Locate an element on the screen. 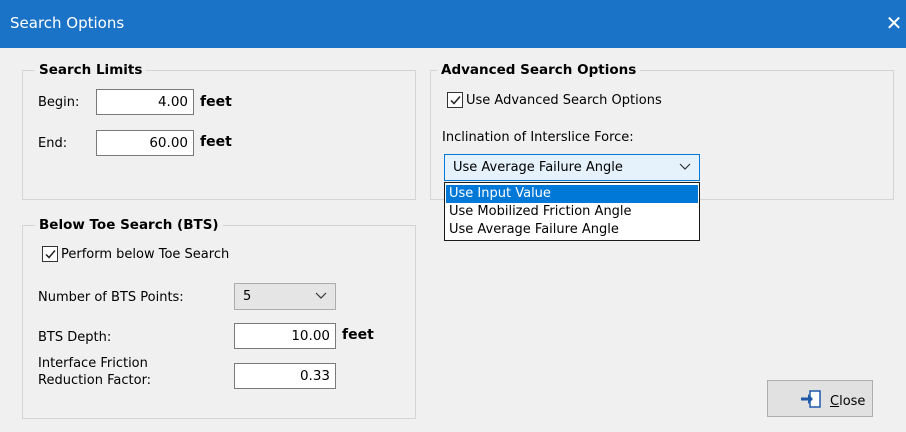 The image size is (906, 432). dropdown-option-input-value: Use Input Value is located at coordinates (572, 194).